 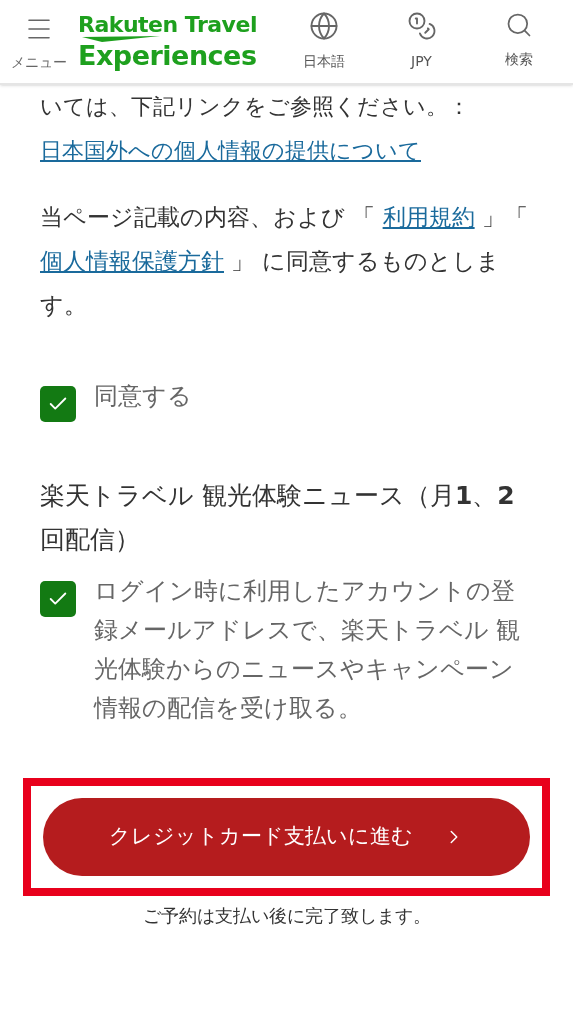 What do you see at coordinates (421, 26) in the screenshot?
I see `coins-icon` at bounding box center [421, 26].